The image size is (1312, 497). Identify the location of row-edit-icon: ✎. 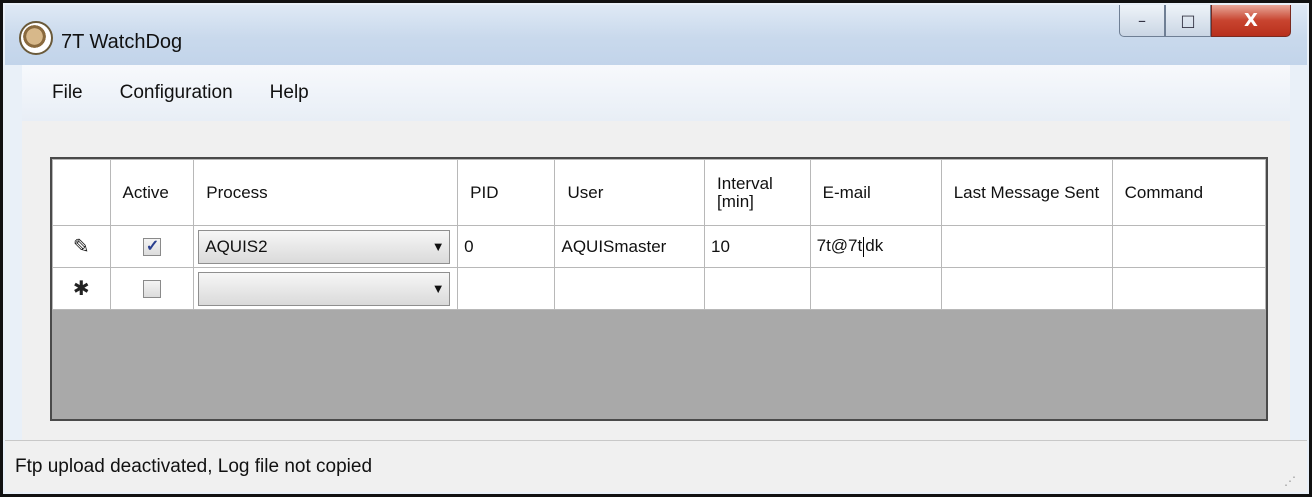
(81, 246).